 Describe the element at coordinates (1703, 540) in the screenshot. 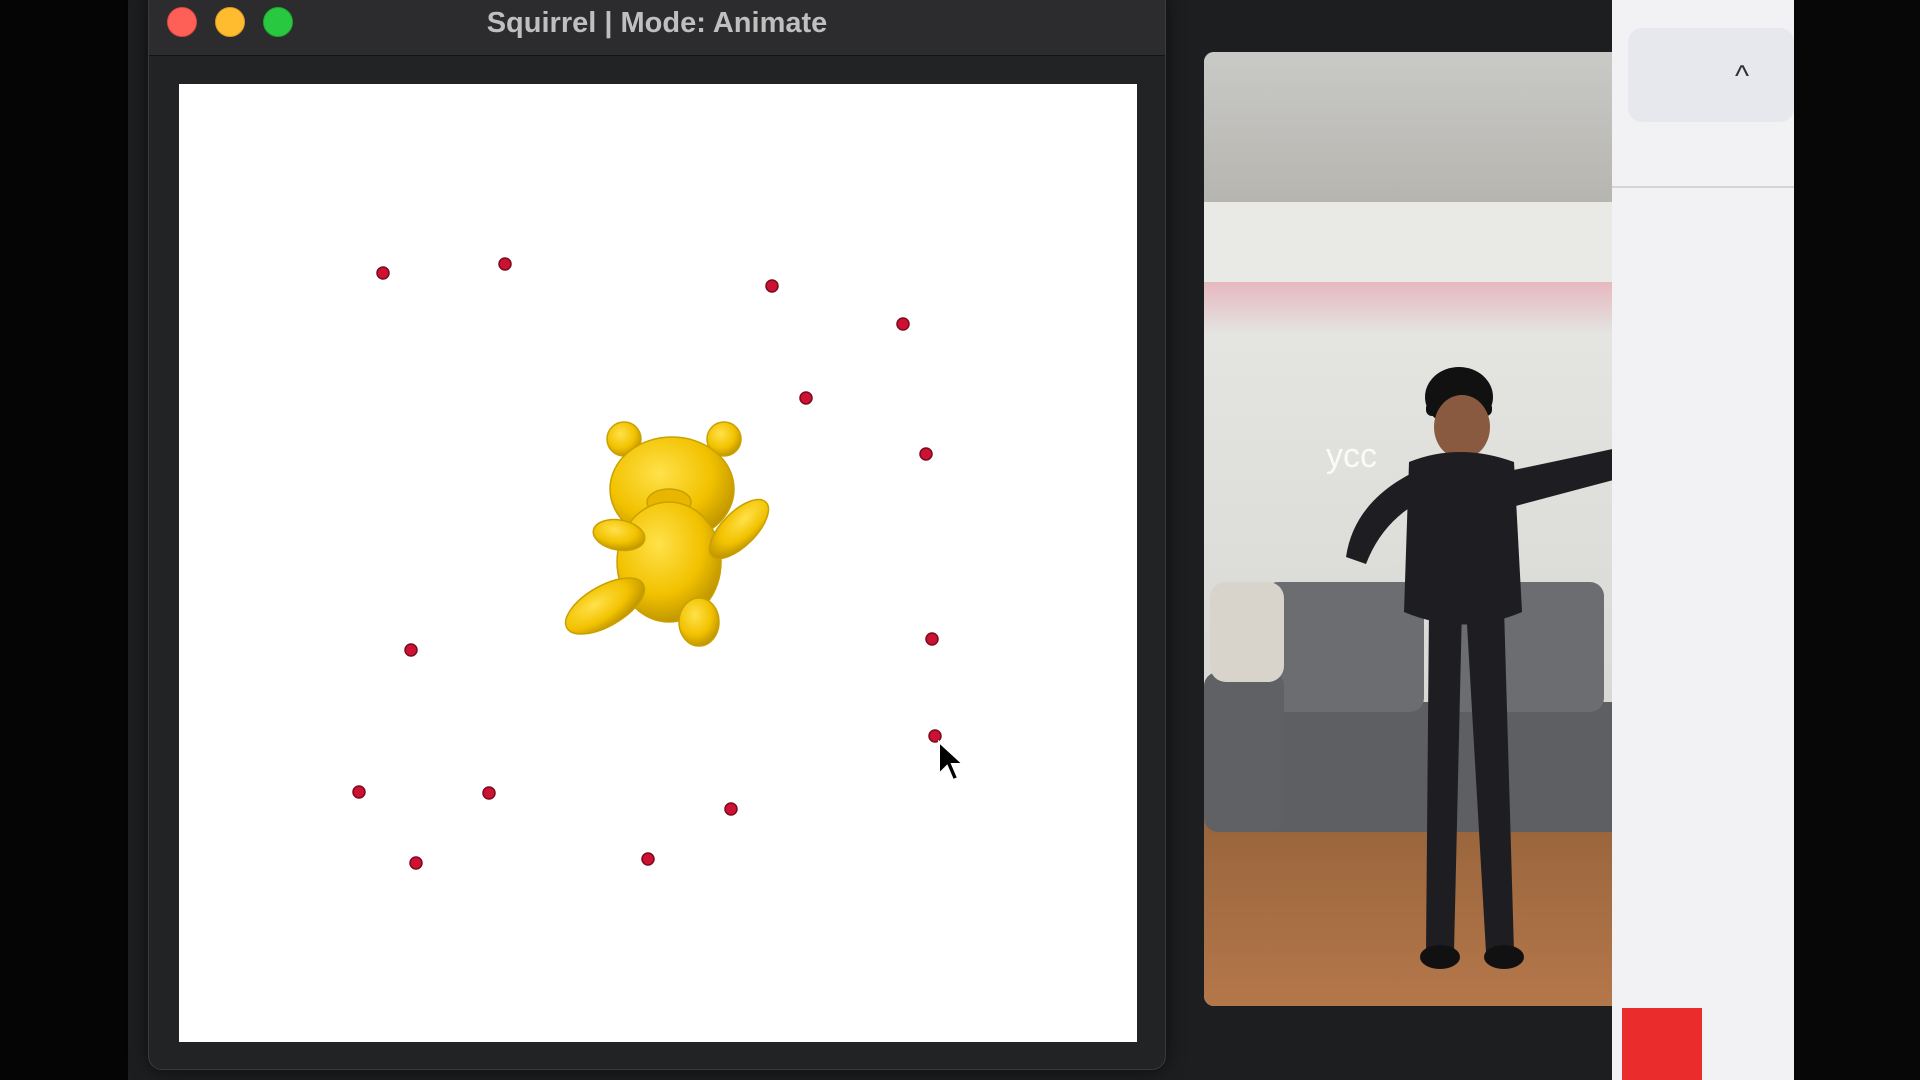

I see `background-browser-window: ^` at that location.